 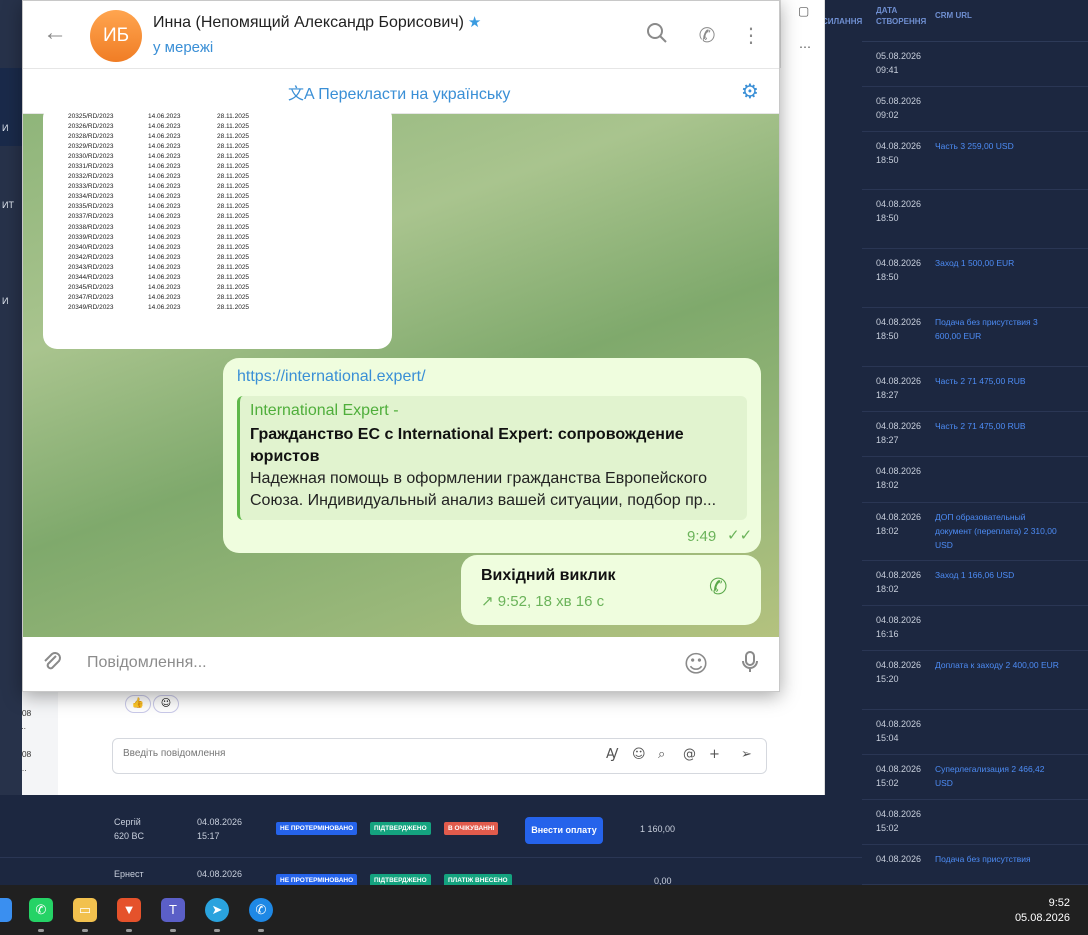 What do you see at coordinates (8, 205) in the screenshot?
I see `nav-item: ИТ` at bounding box center [8, 205].